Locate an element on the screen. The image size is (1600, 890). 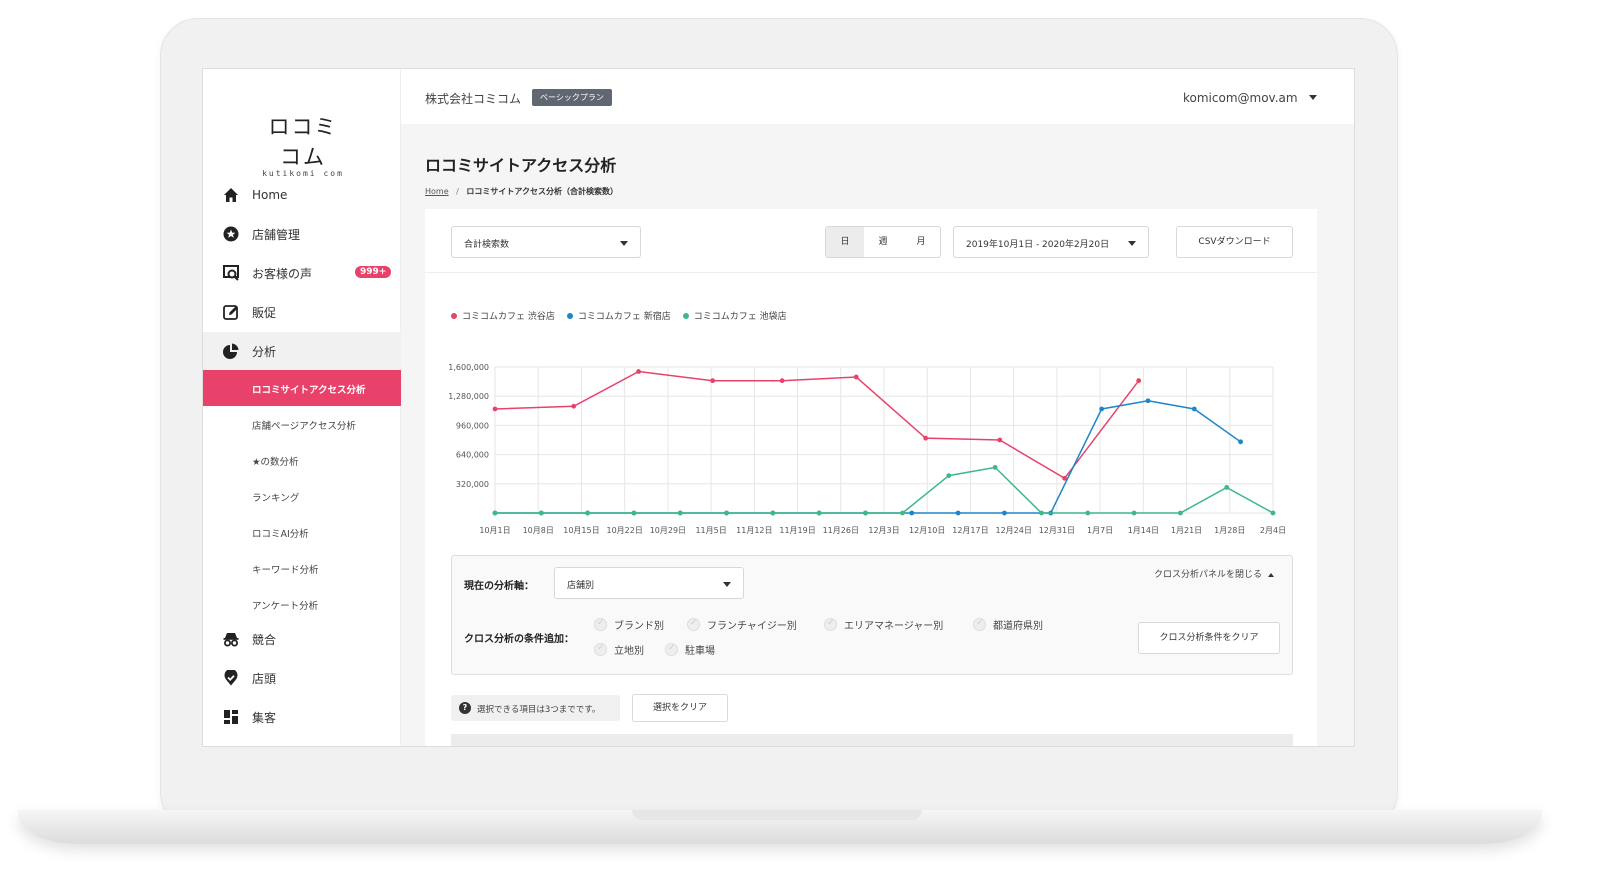
close-panel-button: クロス分析パネルを閉じる is located at coordinates (1214, 573).